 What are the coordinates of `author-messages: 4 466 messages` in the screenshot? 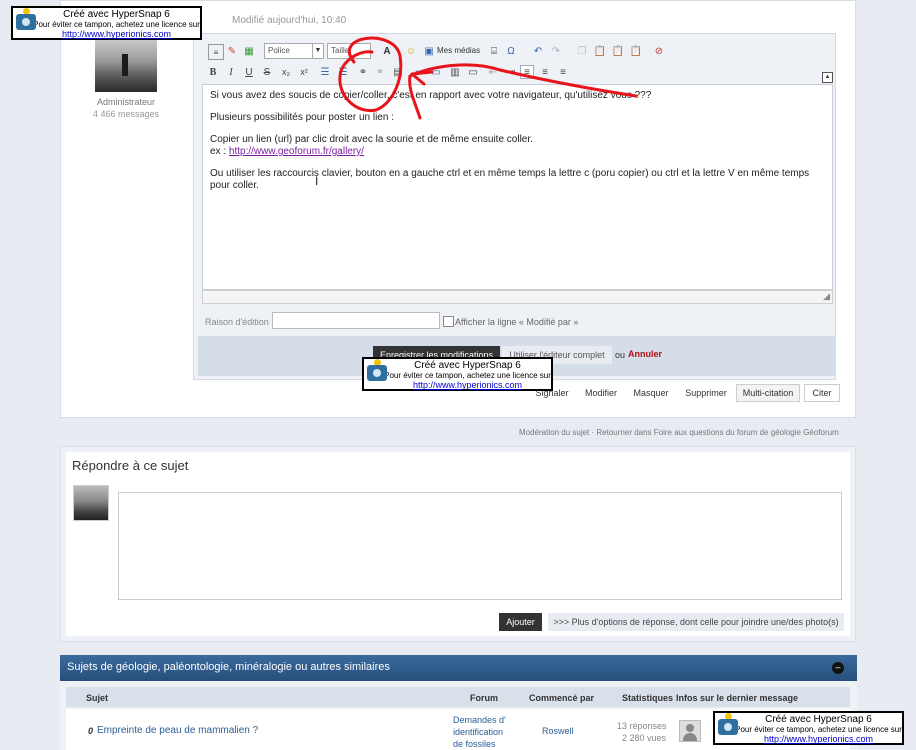 It's located at (126, 114).